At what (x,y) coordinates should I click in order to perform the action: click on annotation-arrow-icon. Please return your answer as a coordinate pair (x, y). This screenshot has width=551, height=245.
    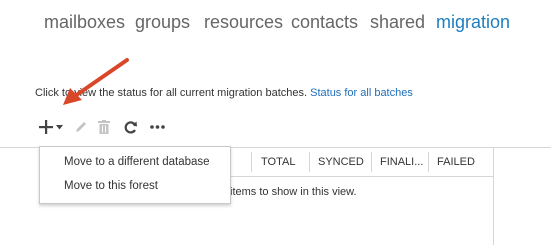
    Looking at the image, I should click on (96, 81).